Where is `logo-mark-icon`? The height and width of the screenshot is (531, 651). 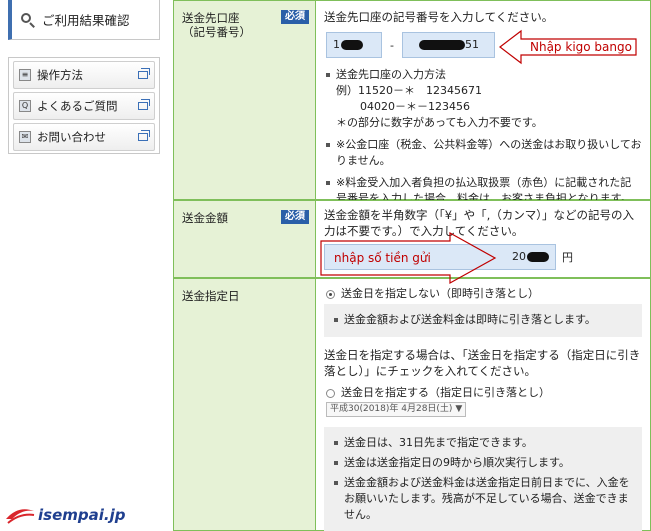 logo-mark-icon is located at coordinates (20, 516).